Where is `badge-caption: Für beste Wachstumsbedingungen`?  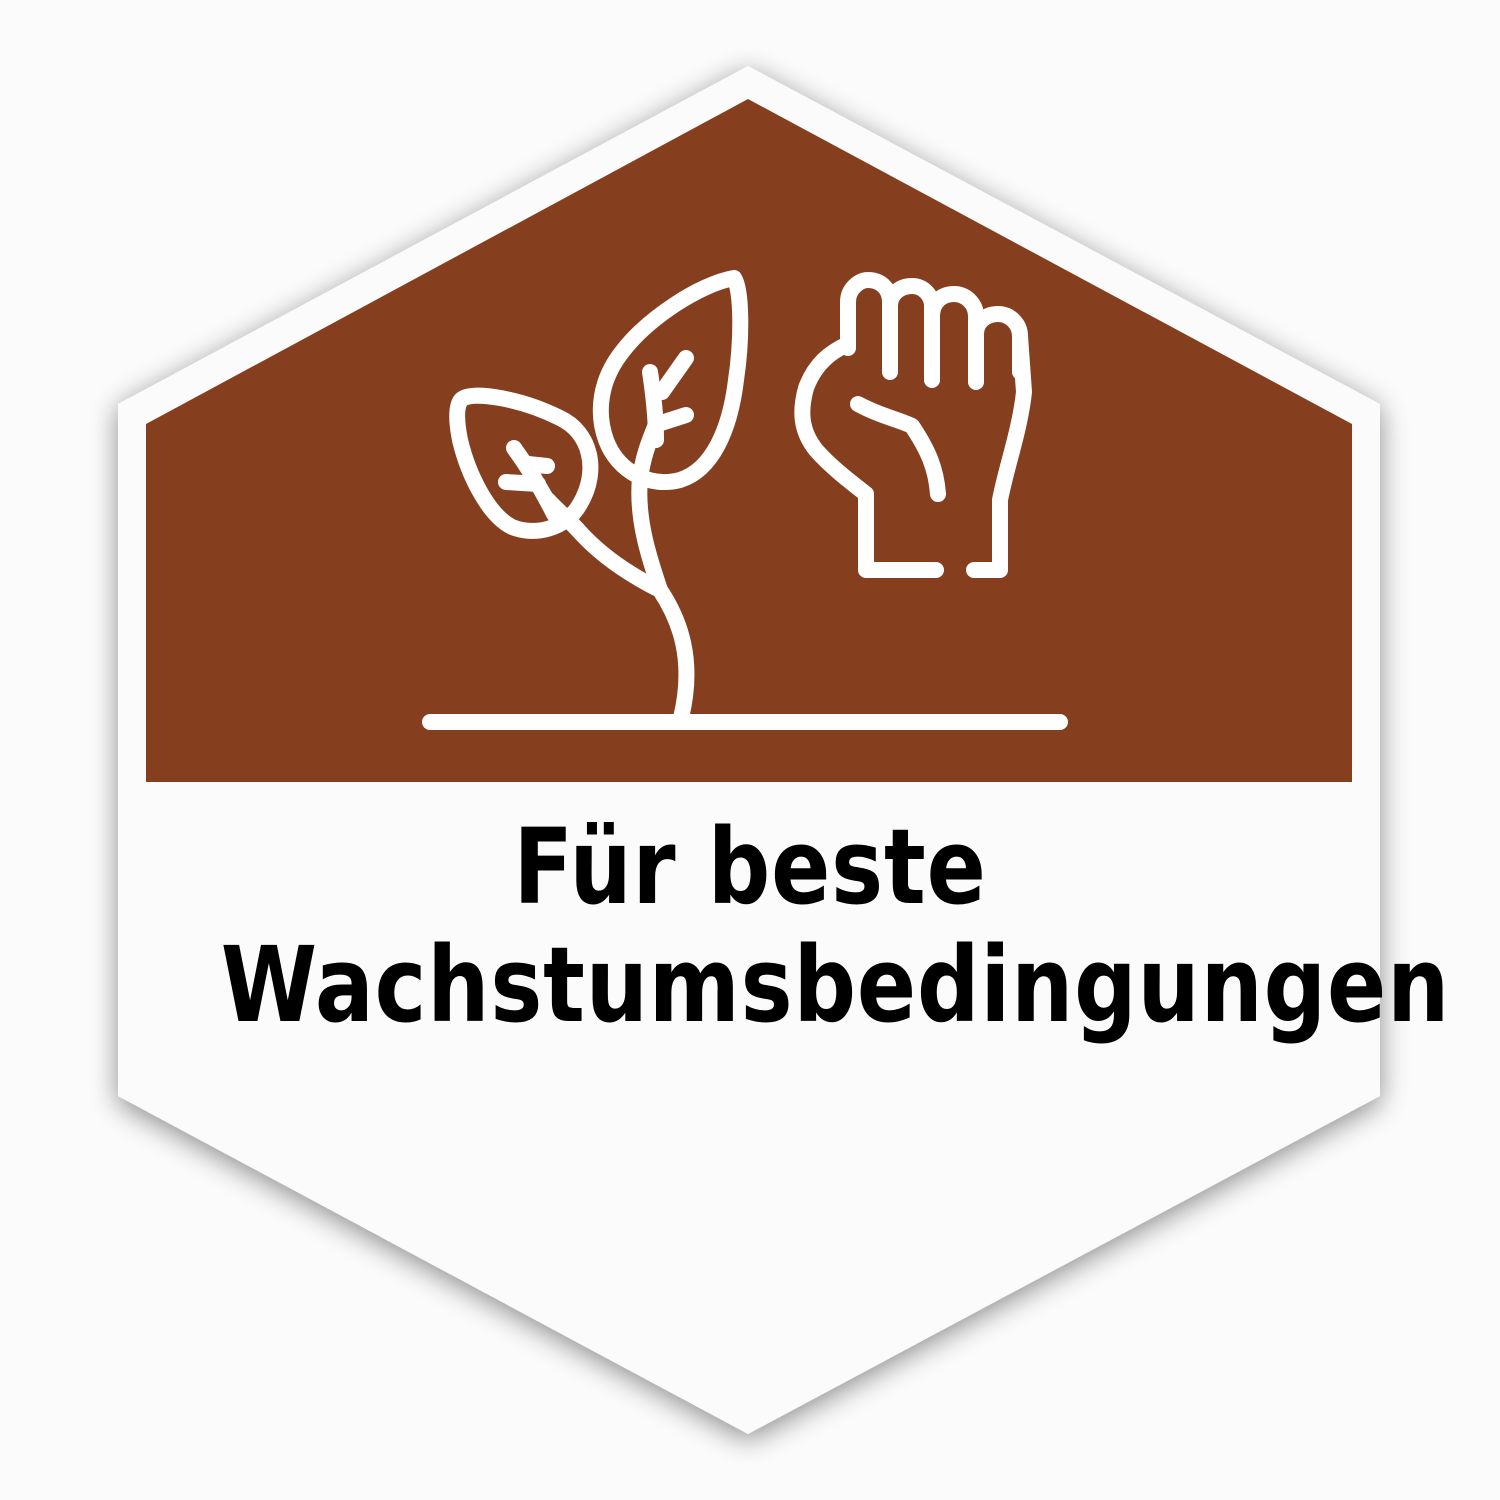
badge-caption: Für beste Wachstumsbedingungen is located at coordinates (835, 926).